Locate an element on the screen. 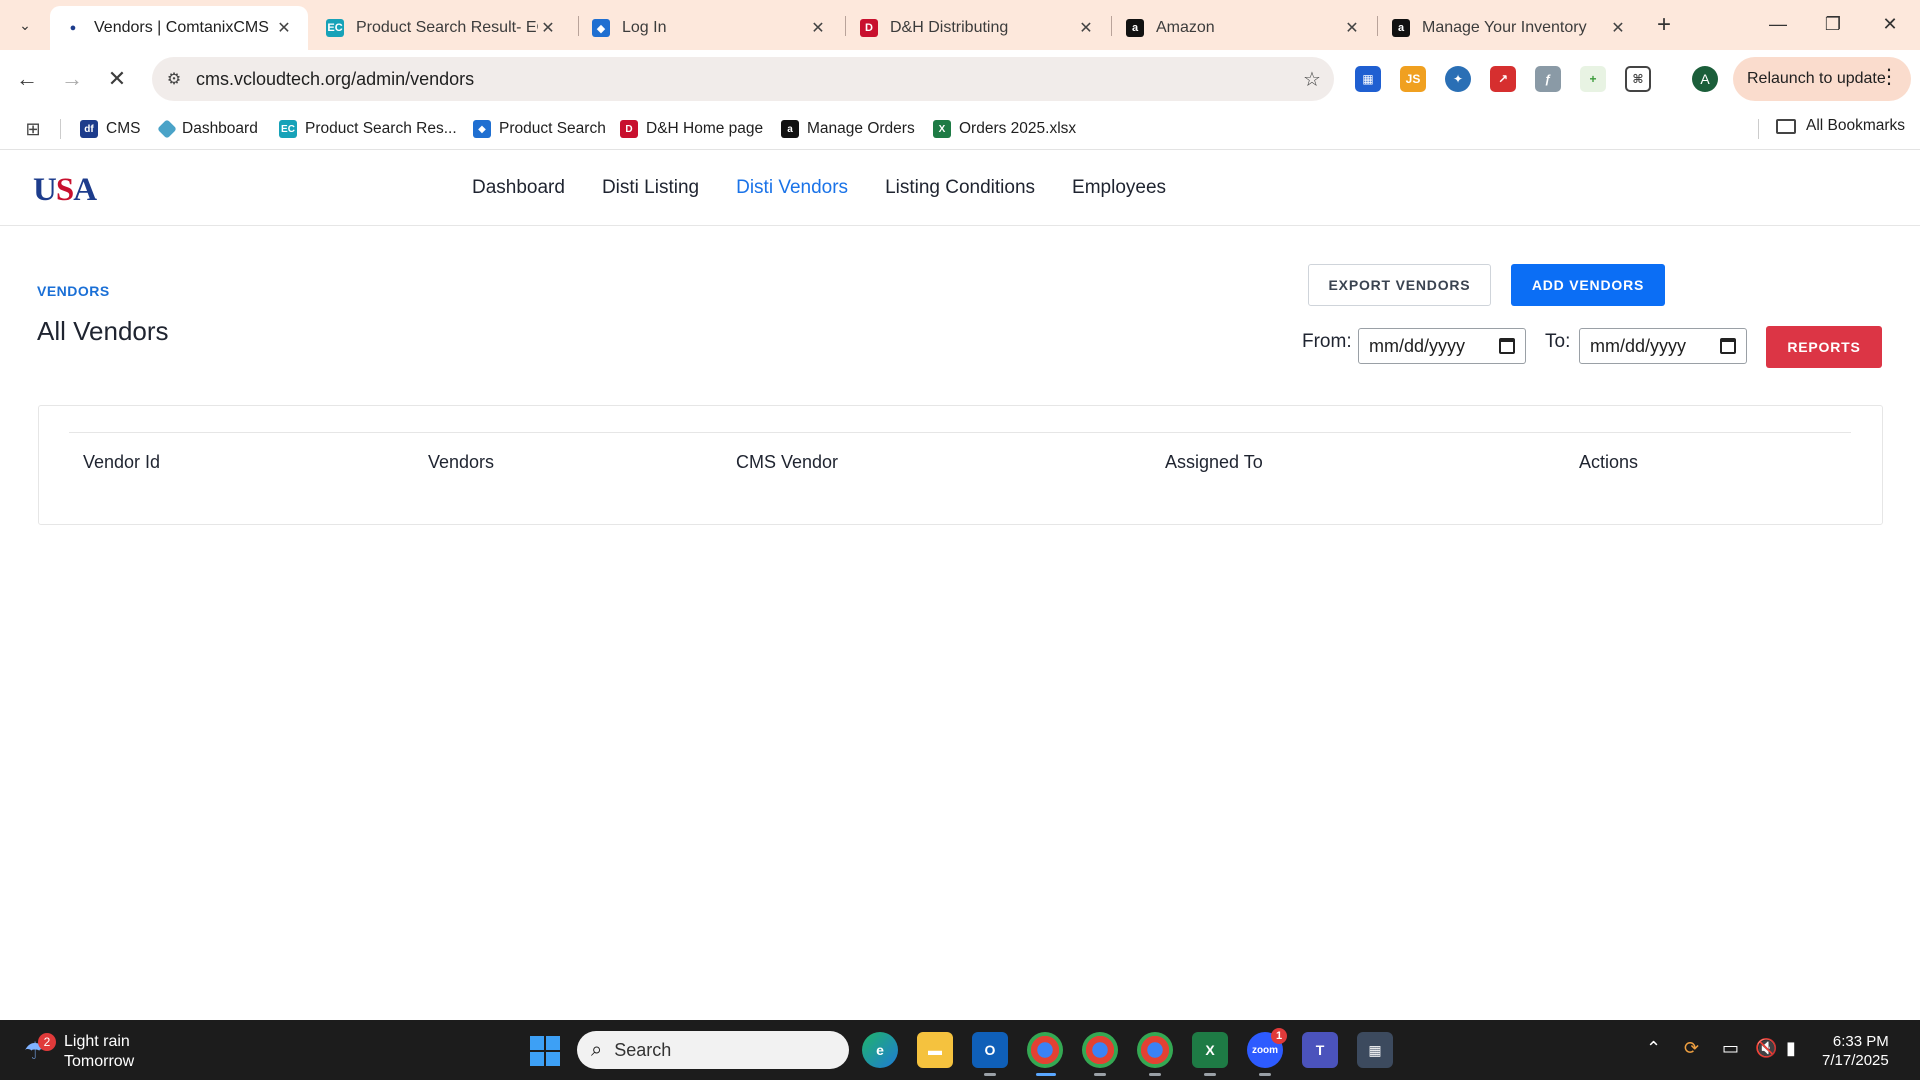 The image size is (1920, 1080). nav-employees: Employees is located at coordinates (1119, 188).